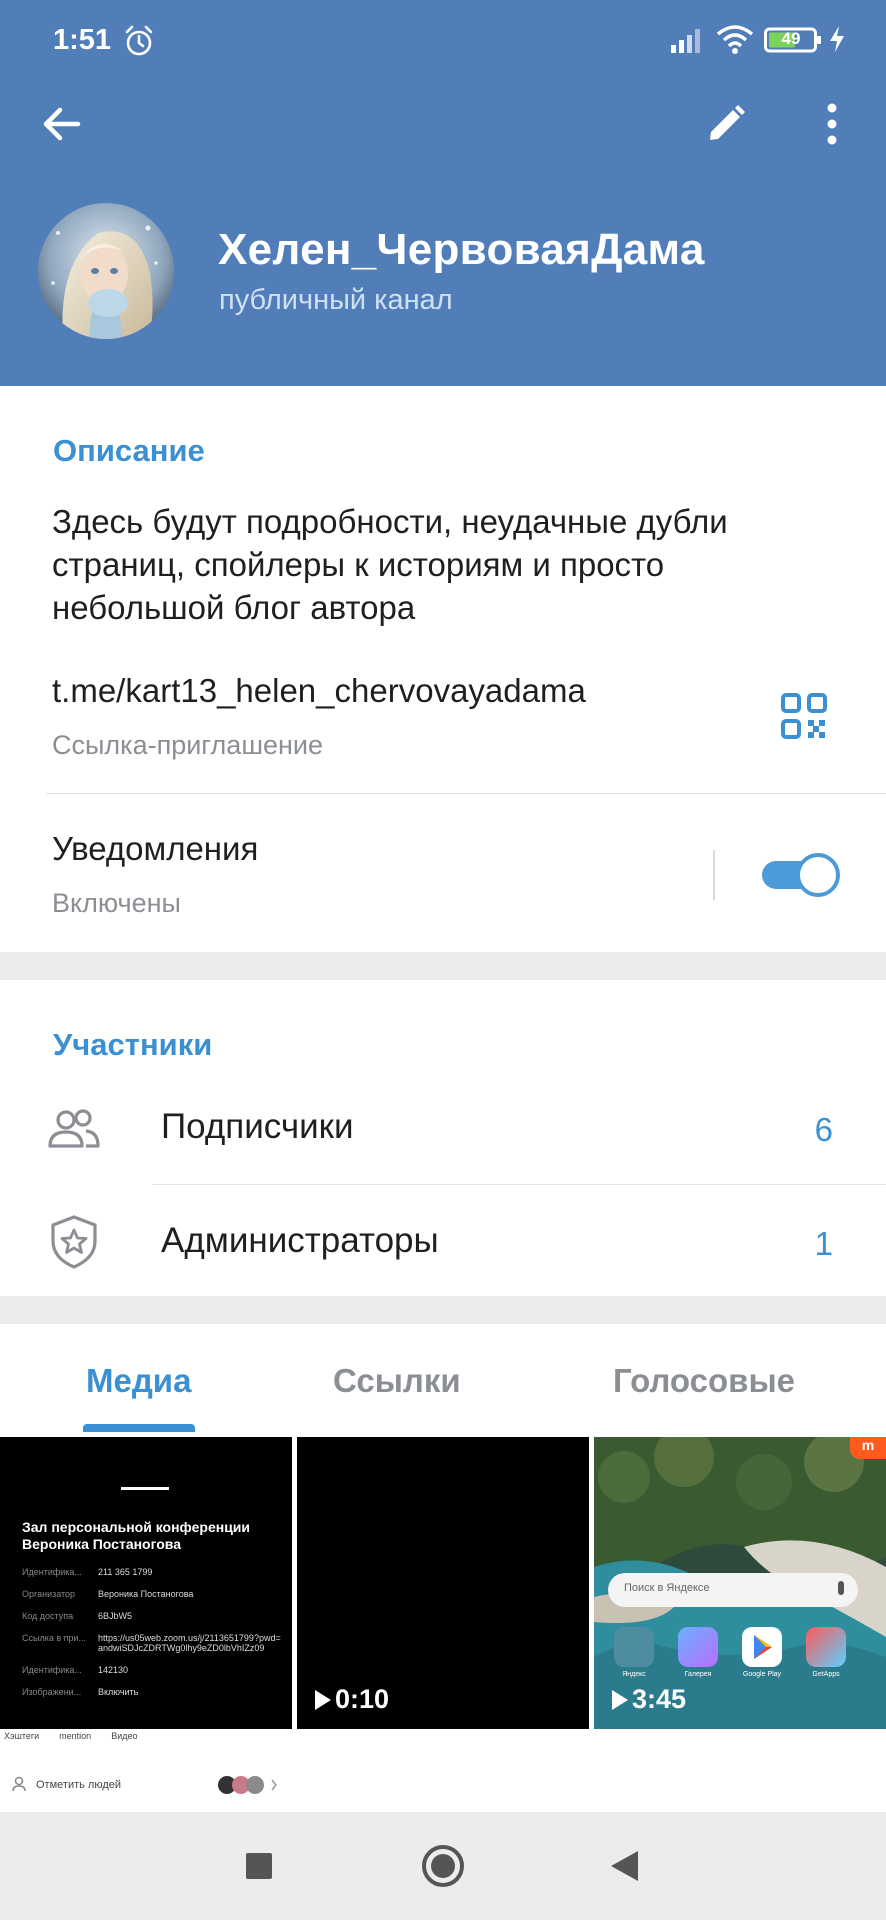 Image resolution: width=886 pixels, height=1920 pixels. Describe the element at coordinates (74, 1242) in the screenshot. I see `admin-shield-icon` at that location.